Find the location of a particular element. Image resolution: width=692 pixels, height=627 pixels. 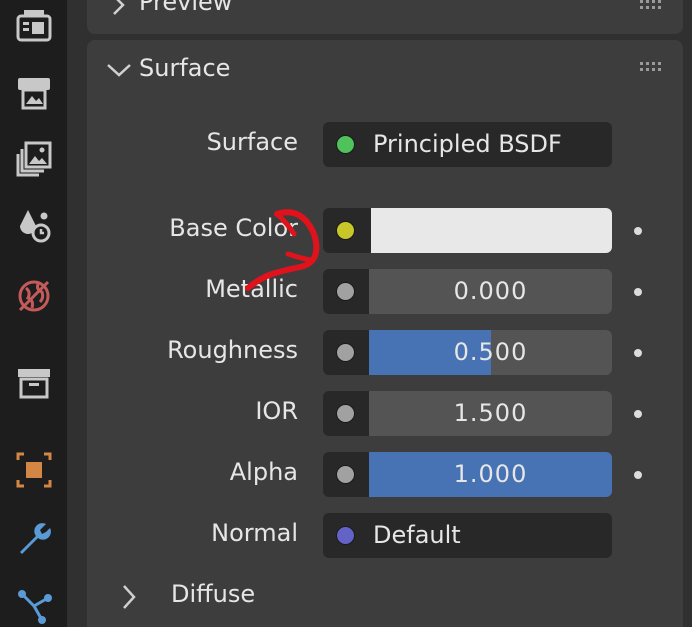

alpha-label: Alpha is located at coordinates (263, 472).